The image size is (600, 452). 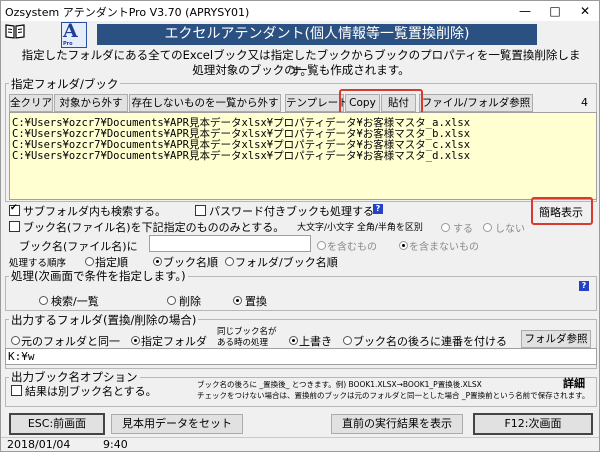 I want to click on esc-prev-button: ESC:前画面, so click(x=57, y=424).